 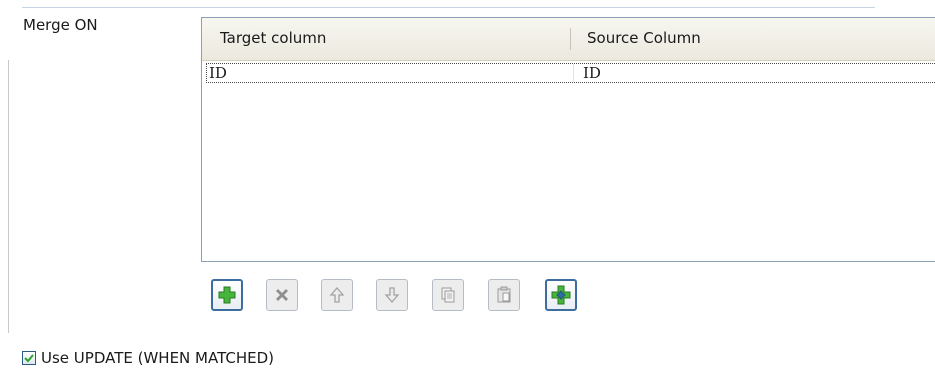 I want to click on add-row-button, so click(x=227, y=295).